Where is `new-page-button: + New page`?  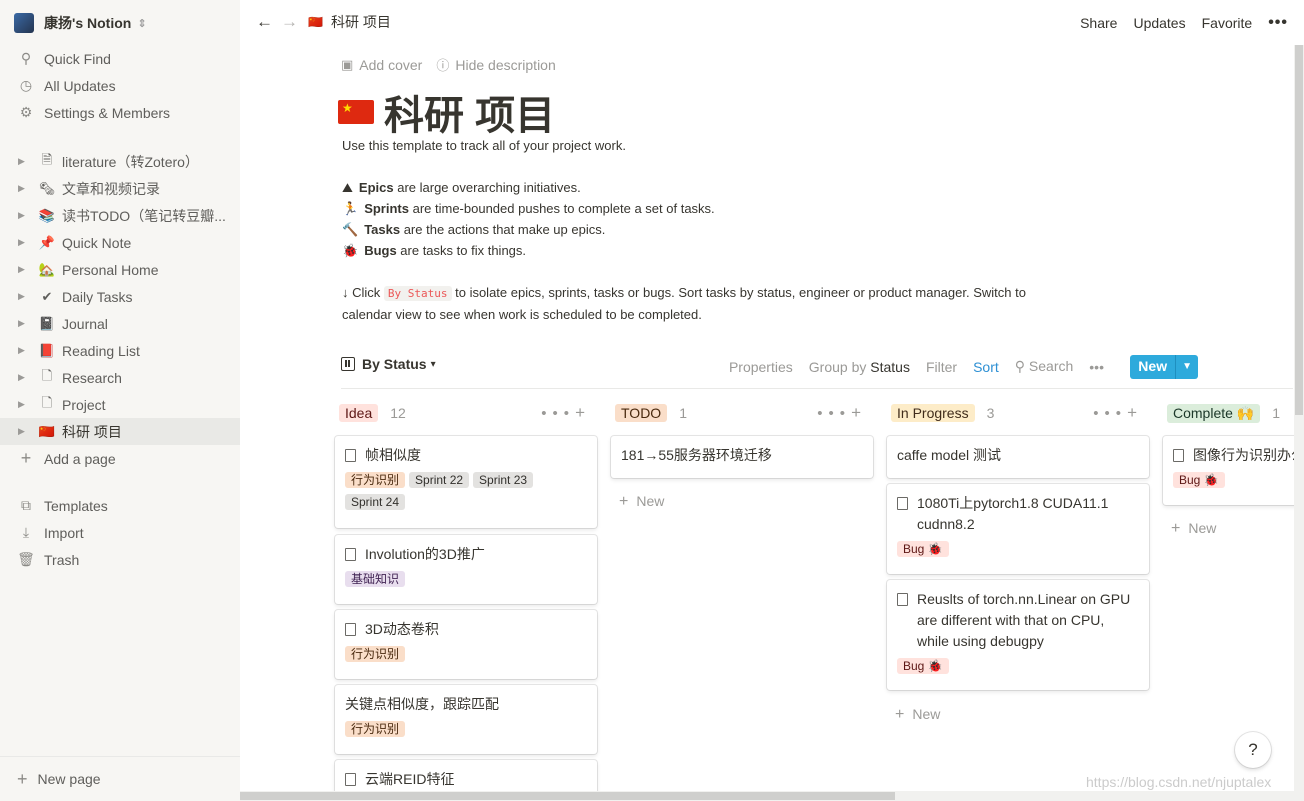 new-page-button: + New page is located at coordinates (120, 778).